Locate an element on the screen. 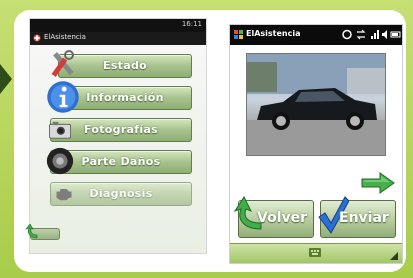  informacion-button: Información is located at coordinates (119, 97).